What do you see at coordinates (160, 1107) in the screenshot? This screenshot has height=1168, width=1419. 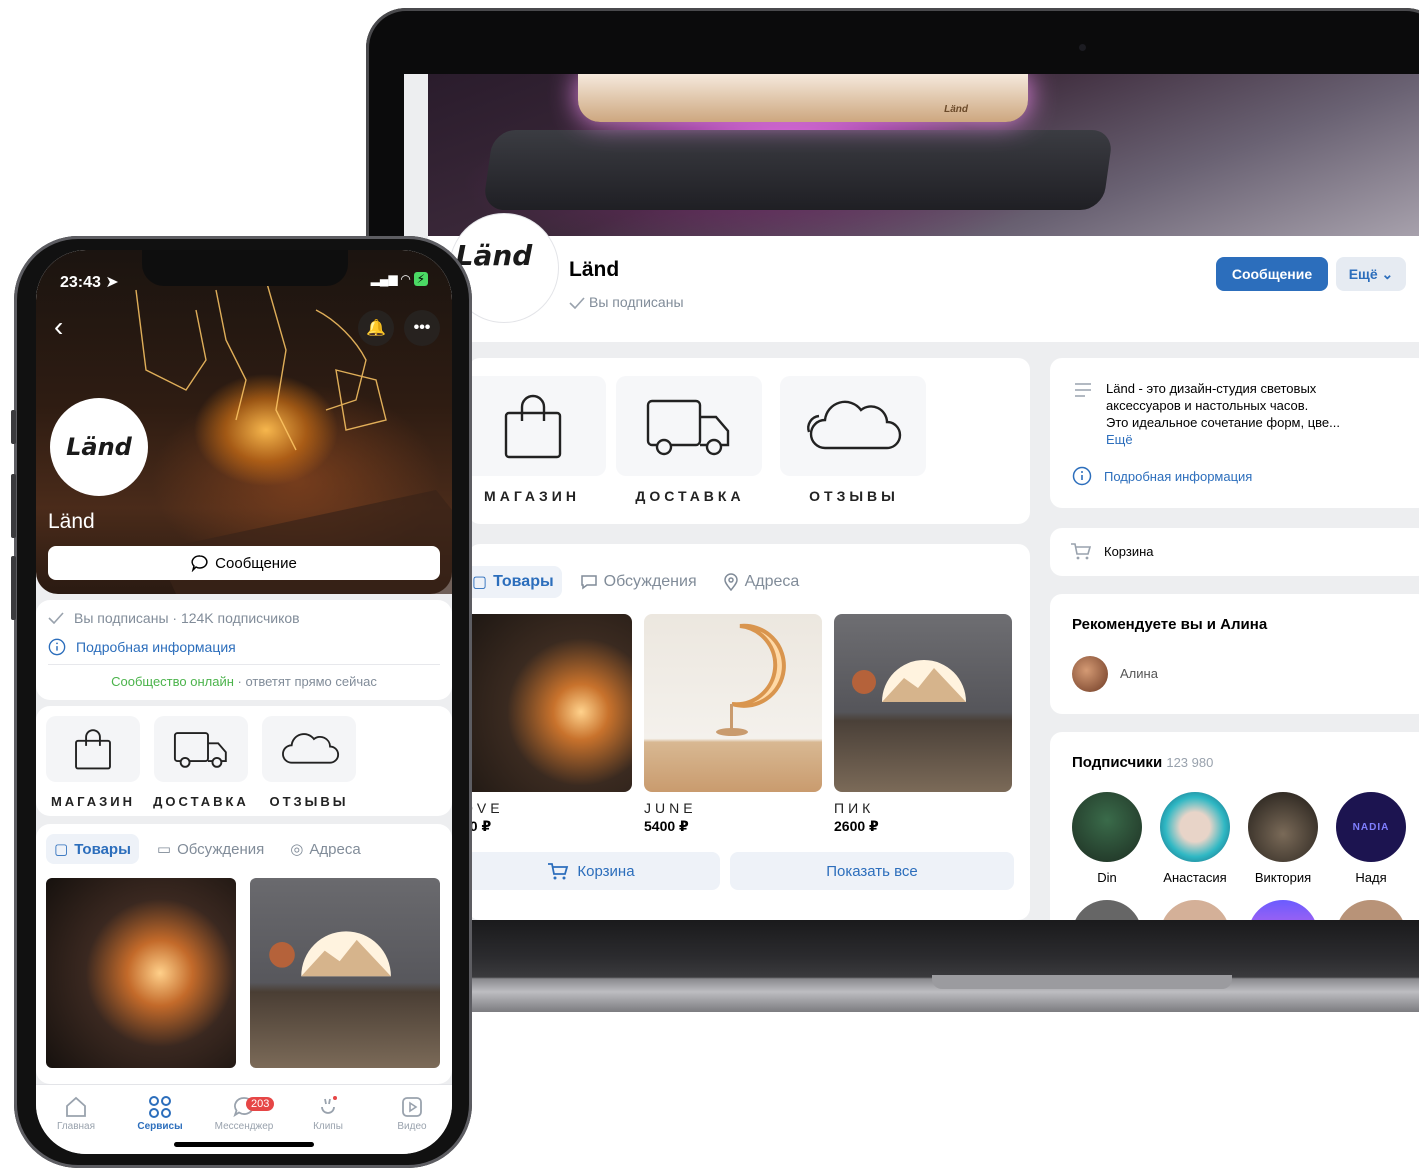 I see `services-icon` at bounding box center [160, 1107].